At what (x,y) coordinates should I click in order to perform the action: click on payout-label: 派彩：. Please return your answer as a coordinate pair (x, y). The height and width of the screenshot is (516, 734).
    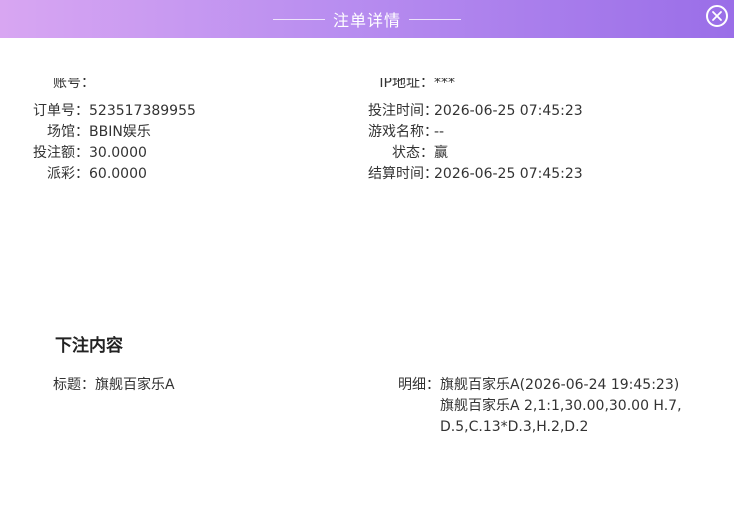
    Looking at the image, I should click on (68, 174).